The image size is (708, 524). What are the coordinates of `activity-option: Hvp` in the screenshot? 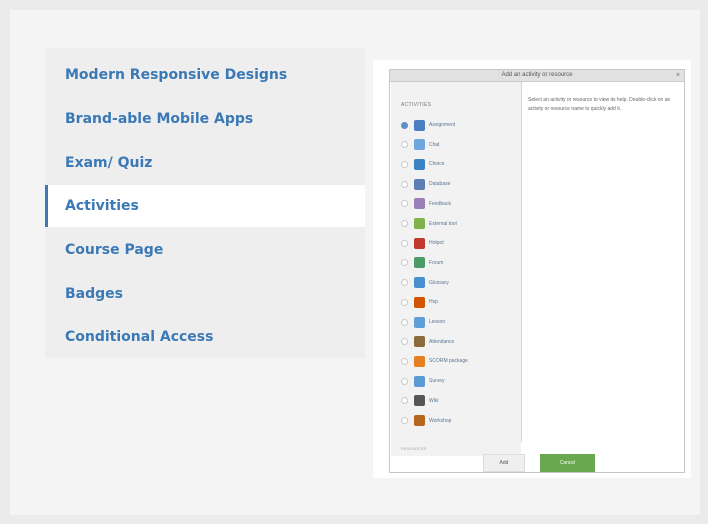 It's located at (460, 302).